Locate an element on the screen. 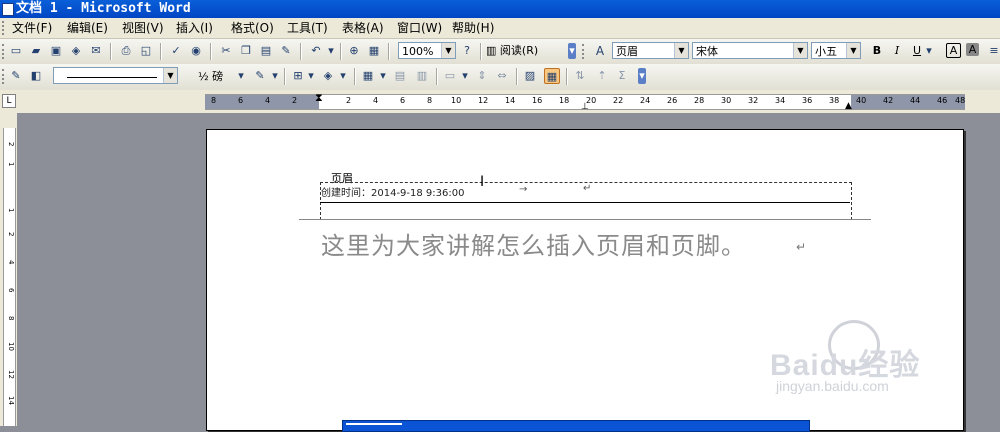 The image size is (1000, 432). print-preview-icon: ◱ is located at coordinates (146, 51).